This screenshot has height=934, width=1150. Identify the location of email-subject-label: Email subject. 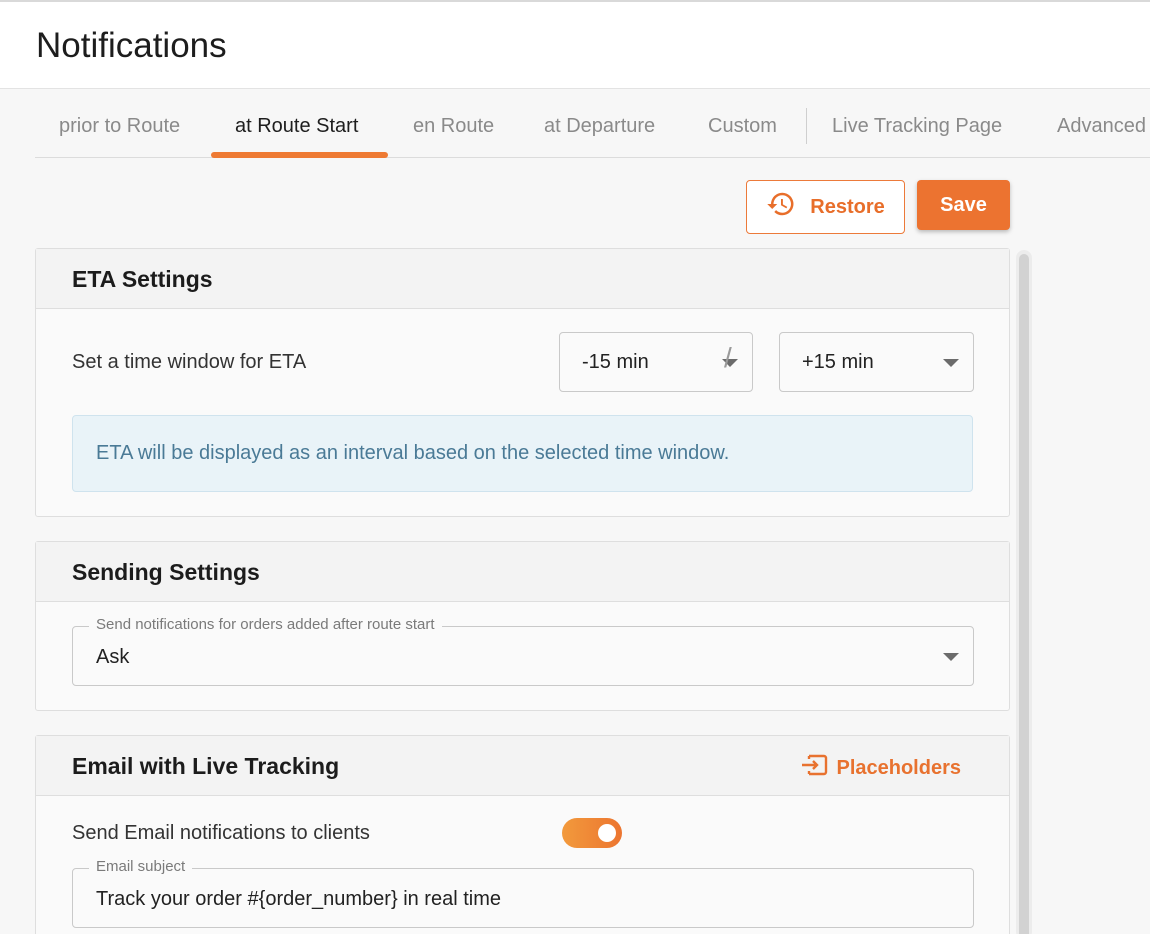
(141, 866).